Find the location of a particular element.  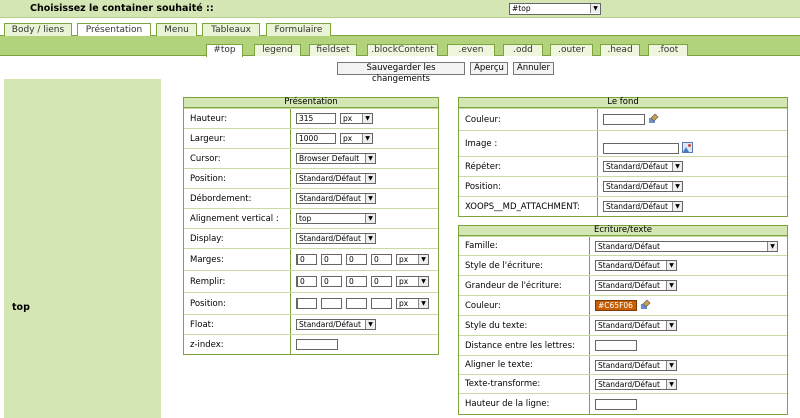

text-color-row: Couleur: #C65F06 is located at coordinates (623, 305).